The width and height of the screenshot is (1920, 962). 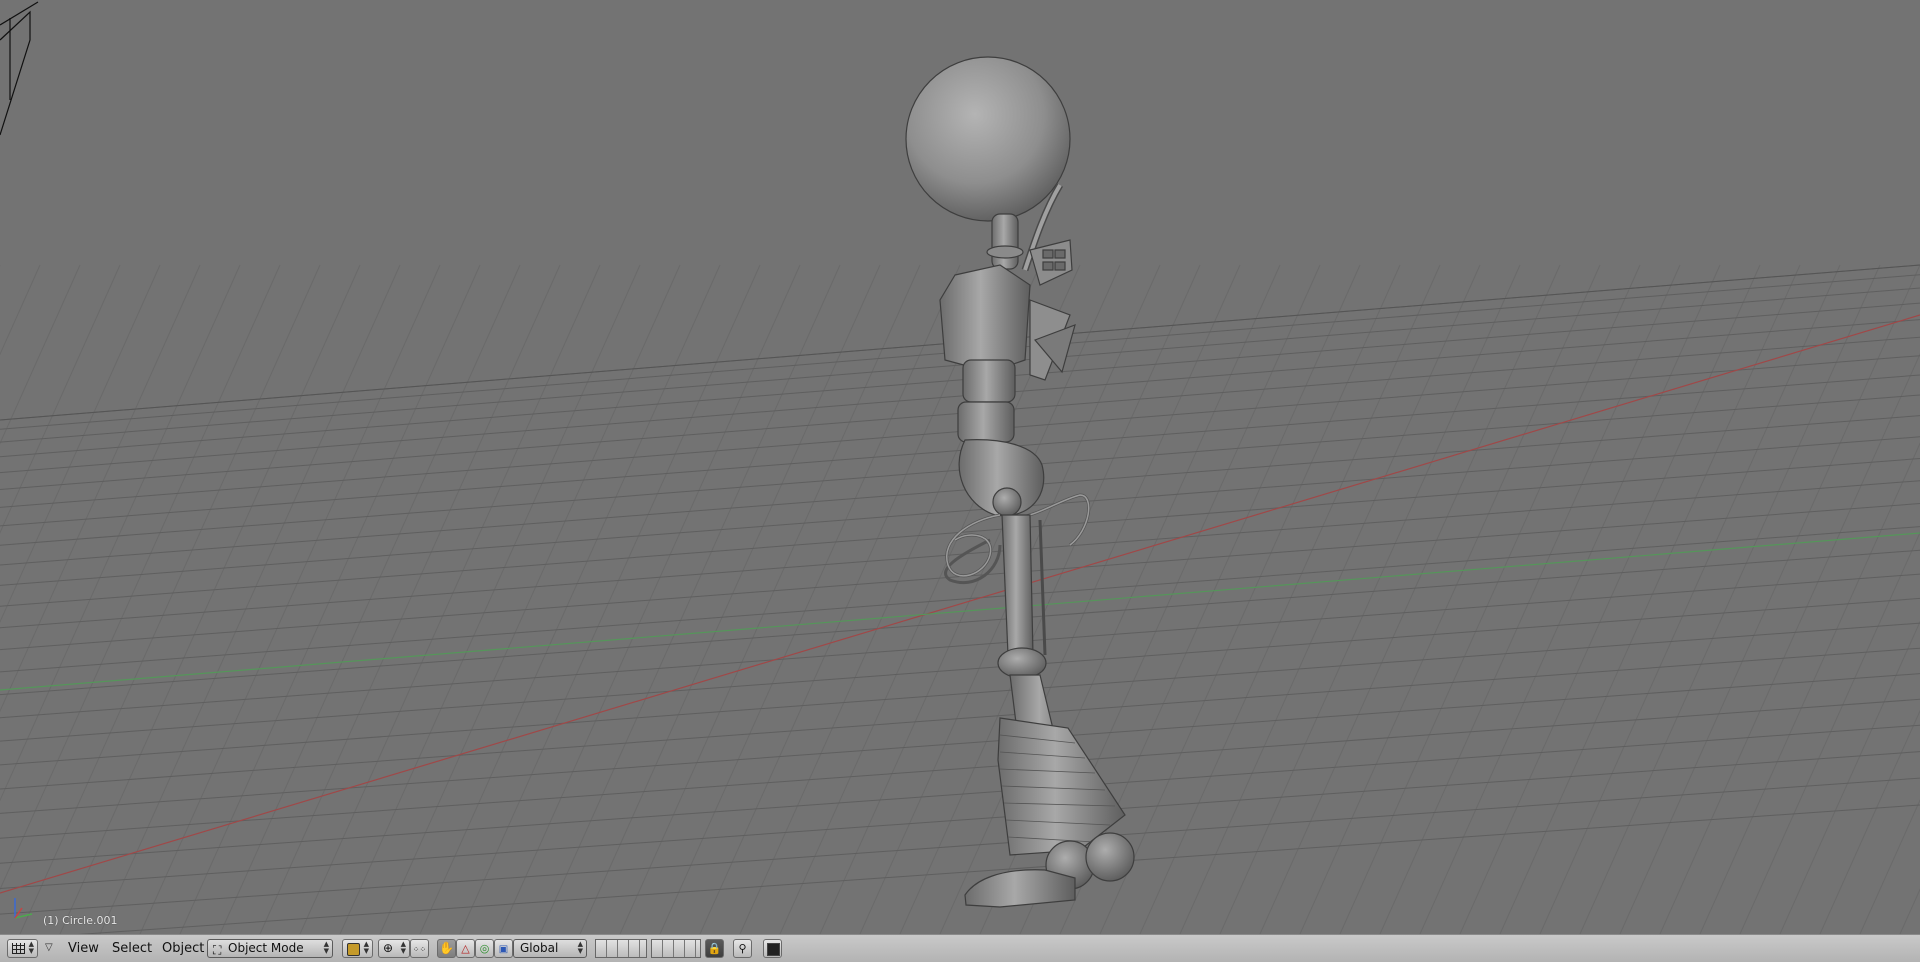 I want to click on dots-icon: ⁘⁘, so click(x=419, y=949).